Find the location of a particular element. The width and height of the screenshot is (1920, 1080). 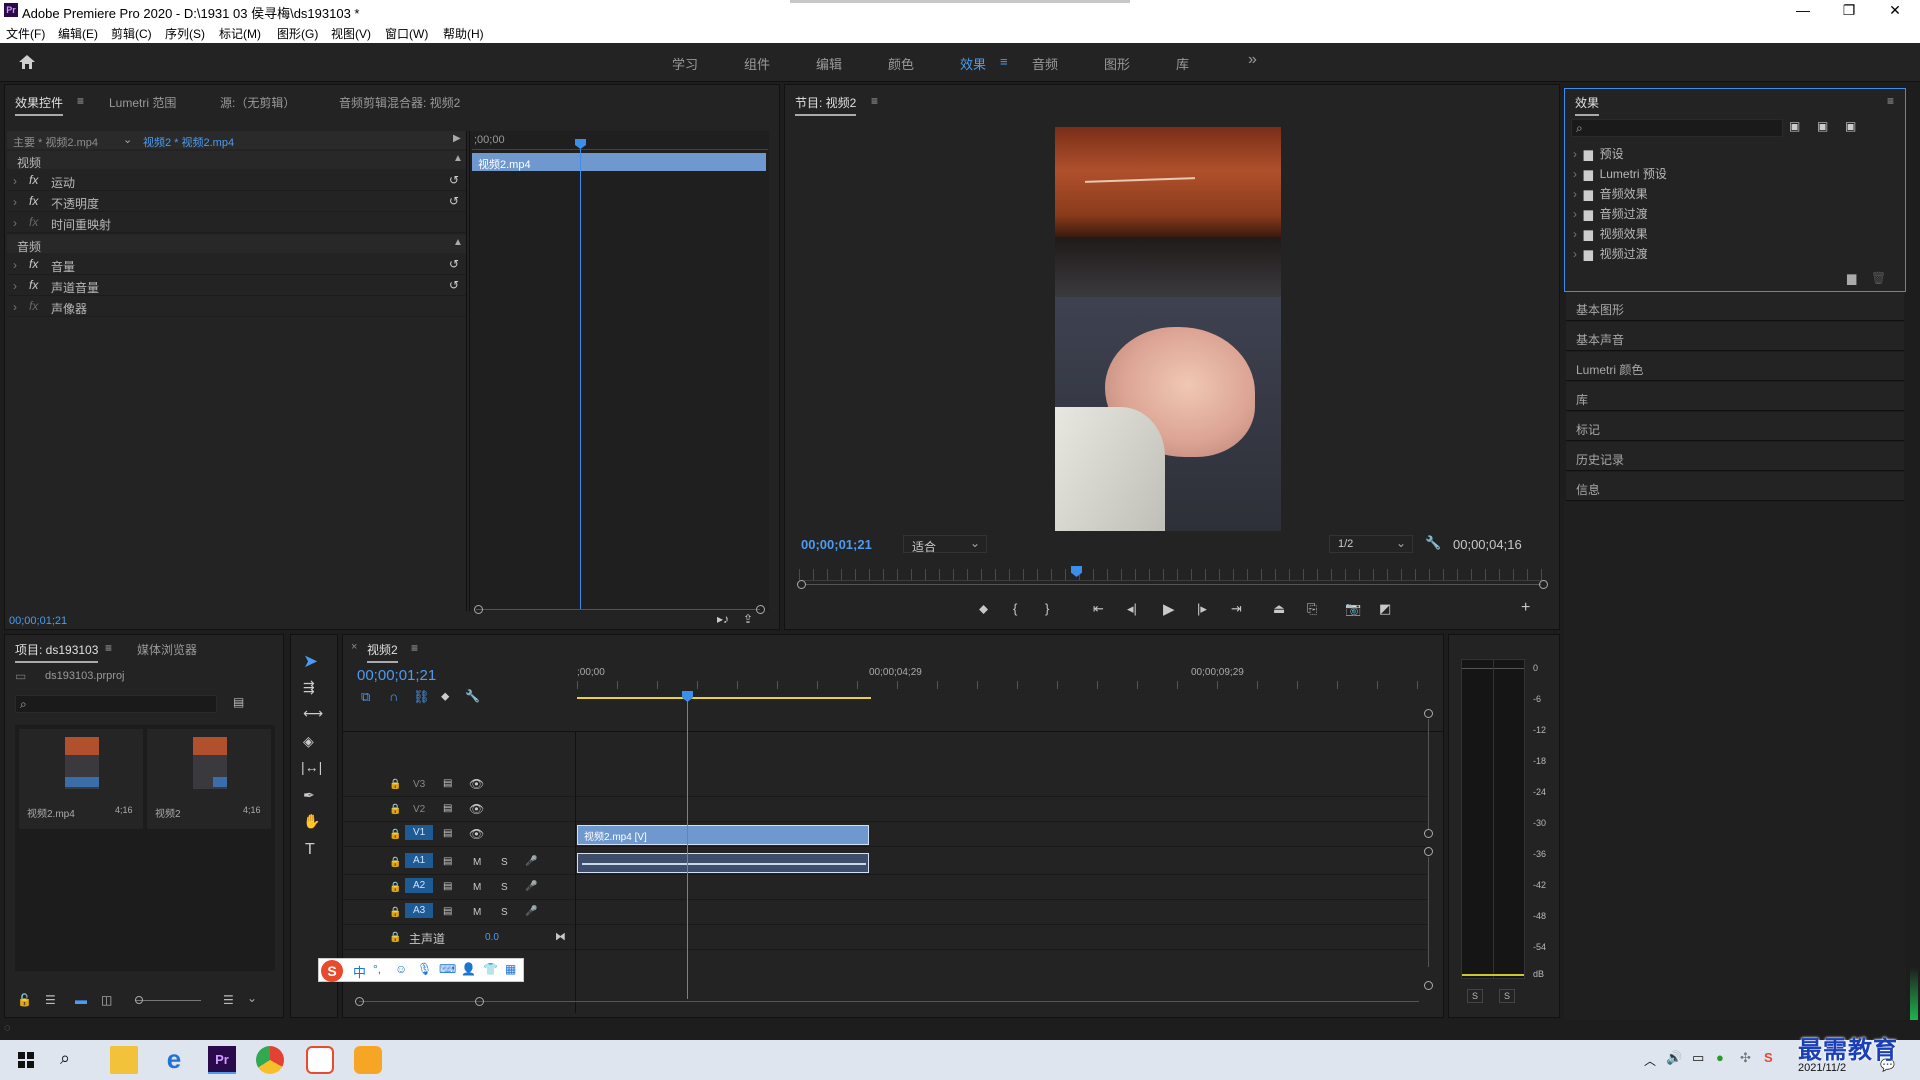

panel-info: 信息 is located at coordinates (1735, 486).